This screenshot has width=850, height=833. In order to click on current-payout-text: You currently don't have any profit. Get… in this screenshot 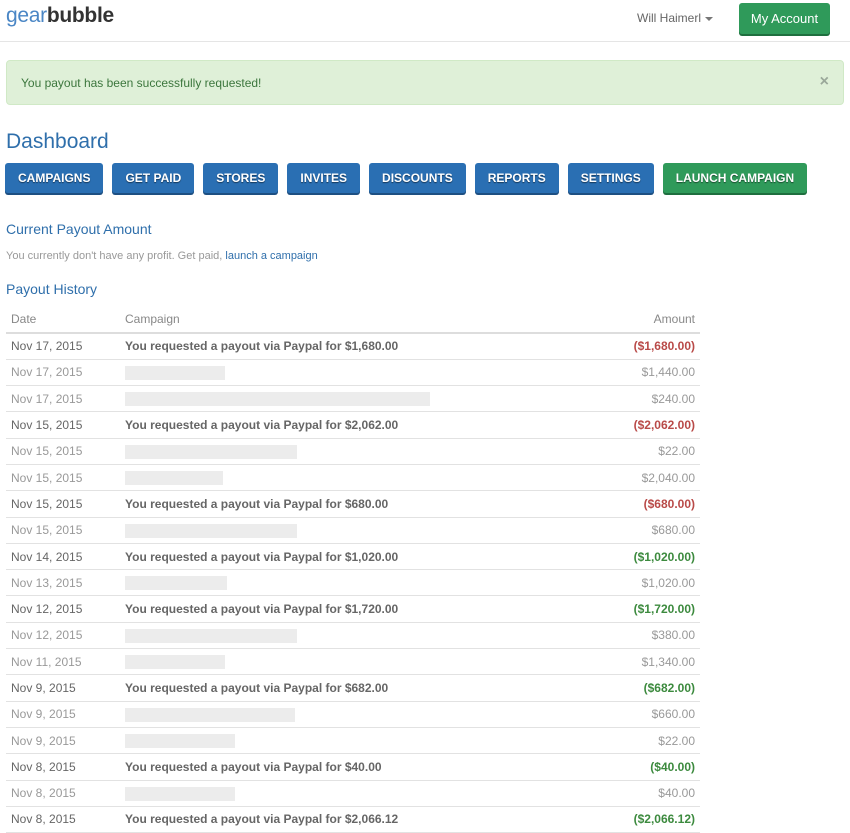, I will do `click(116, 256)`.